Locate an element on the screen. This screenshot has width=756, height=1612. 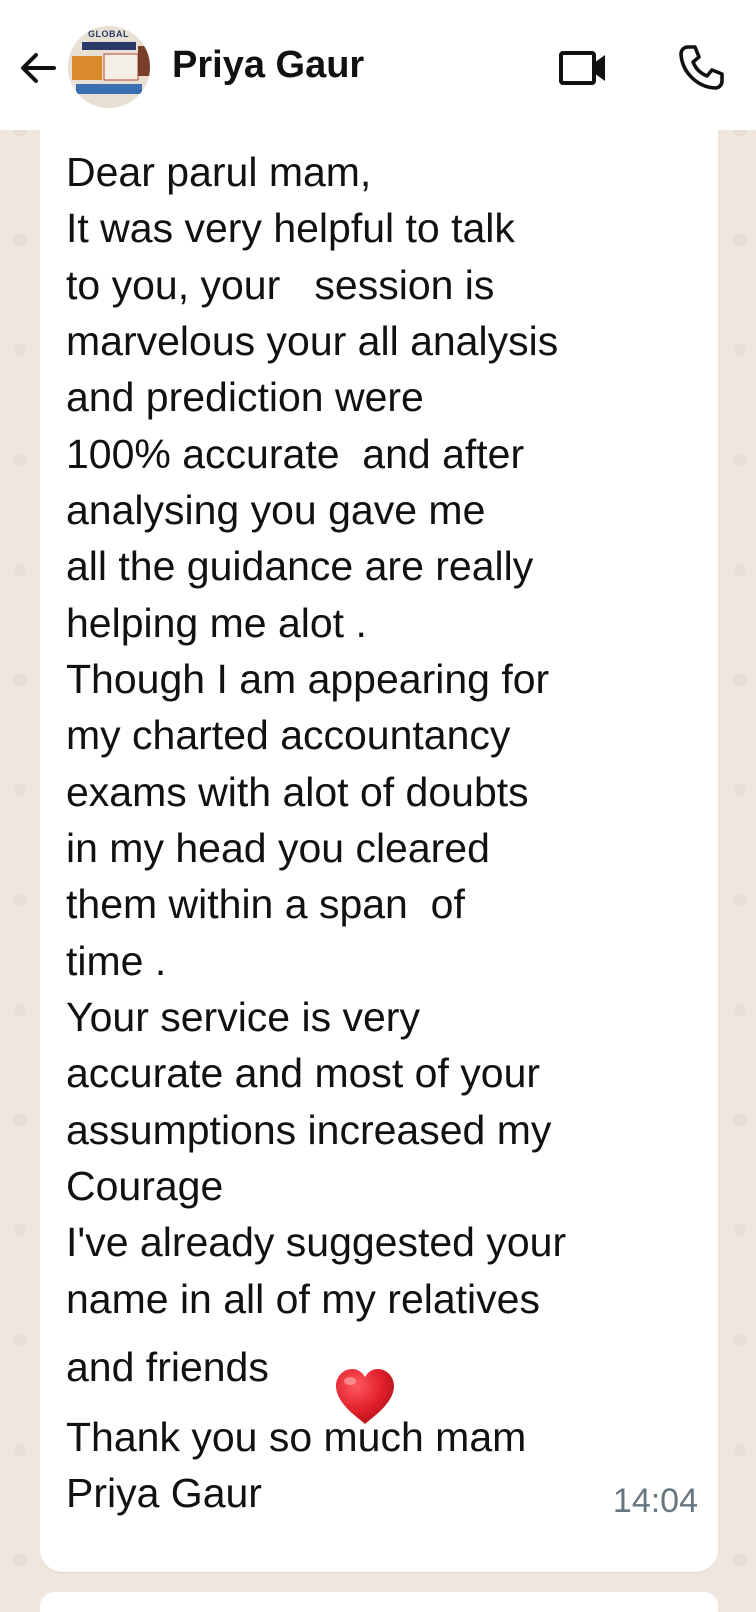
next-message-bubble is located at coordinates (379, 1602).